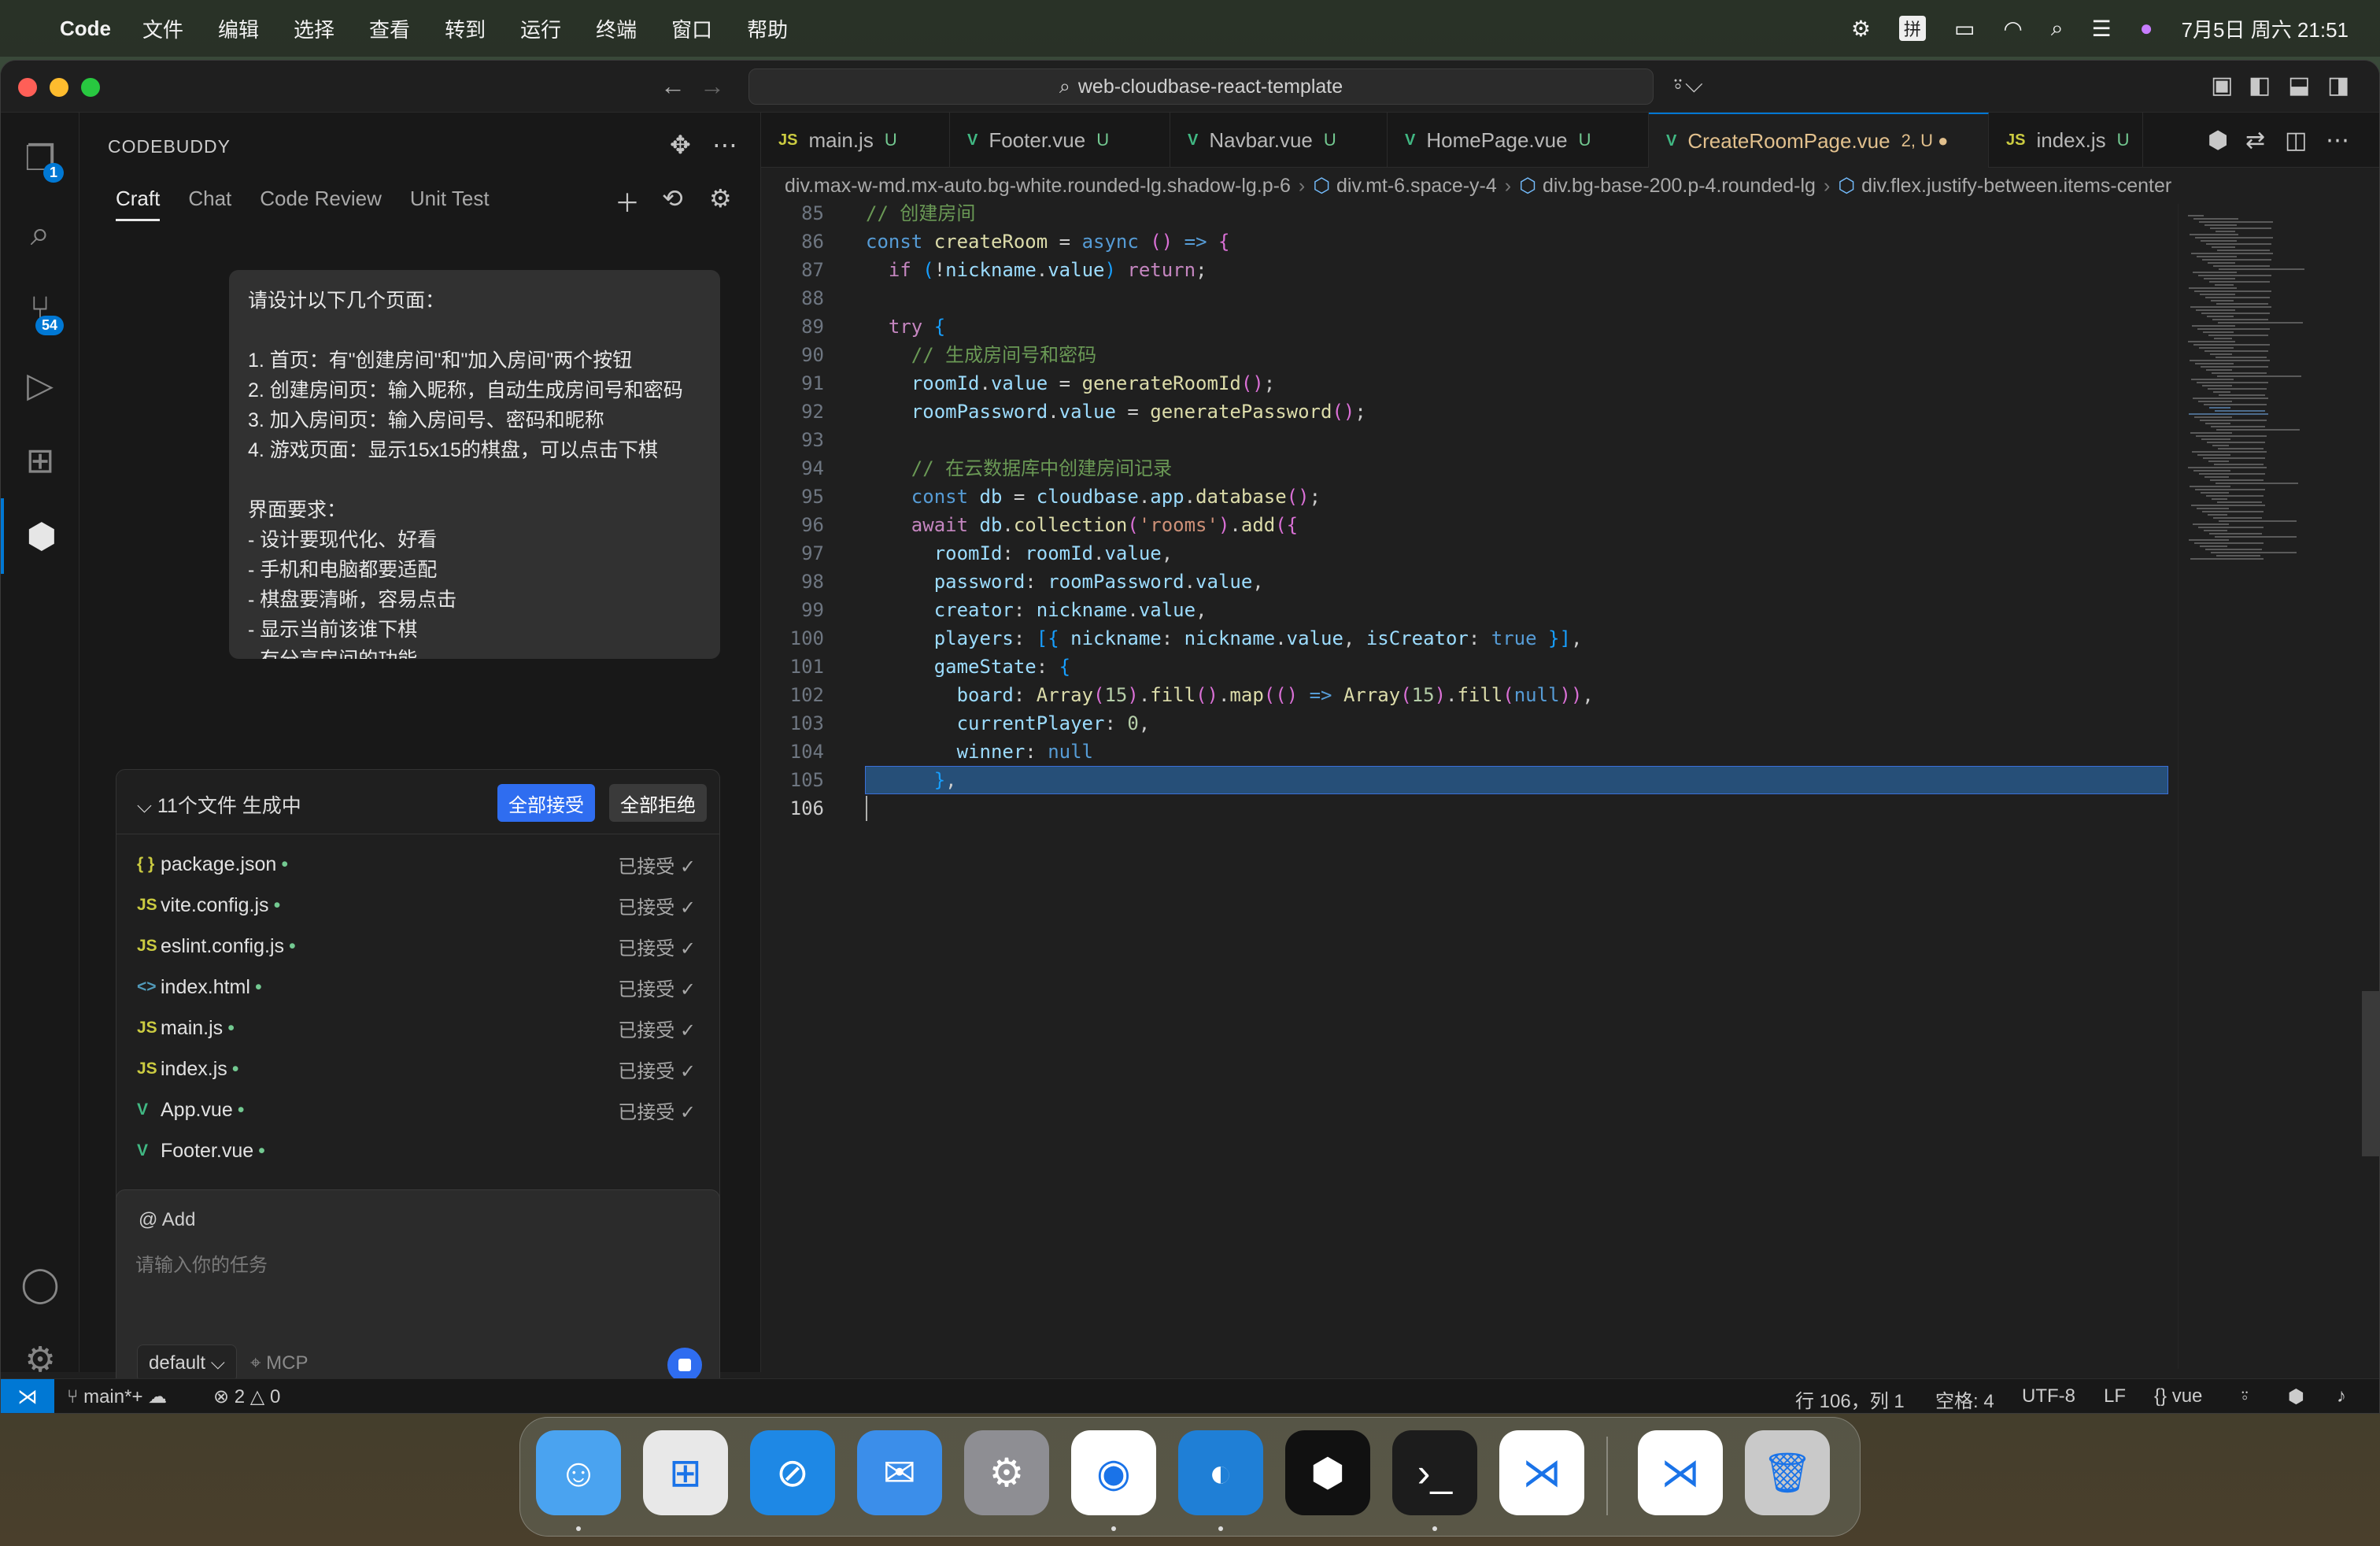 This screenshot has height=1546, width=2380. What do you see at coordinates (1469, 808) in the screenshot?
I see `code-line: 106` at bounding box center [1469, 808].